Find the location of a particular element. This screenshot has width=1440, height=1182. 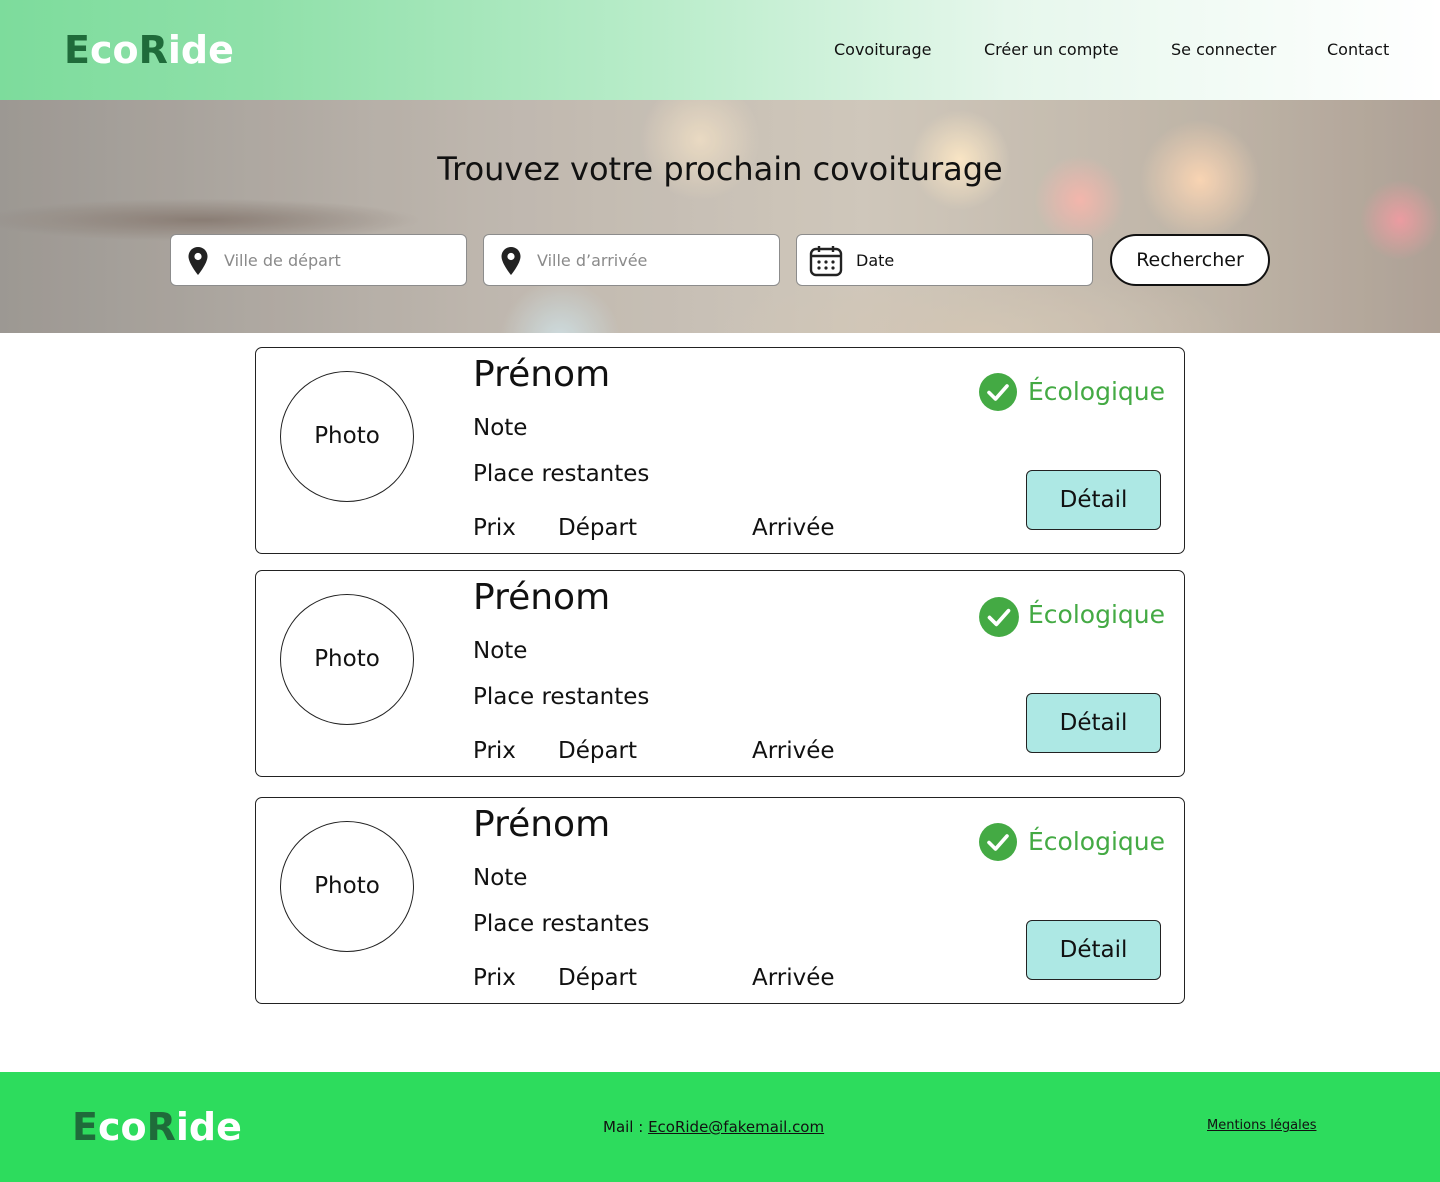

nav-contact: Contact is located at coordinates (1358, 49).